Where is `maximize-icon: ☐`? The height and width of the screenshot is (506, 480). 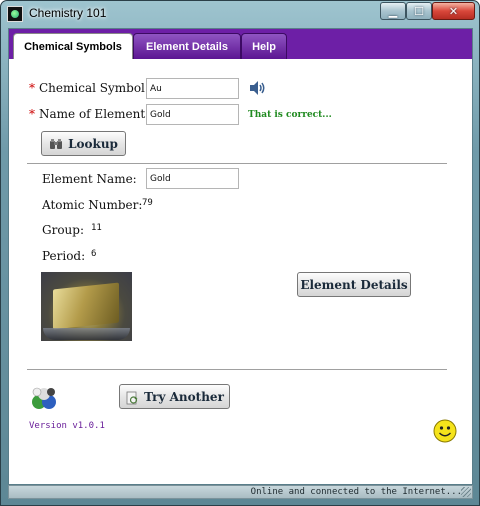 maximize-icon: ☐ is located at coordinates (419, 11).